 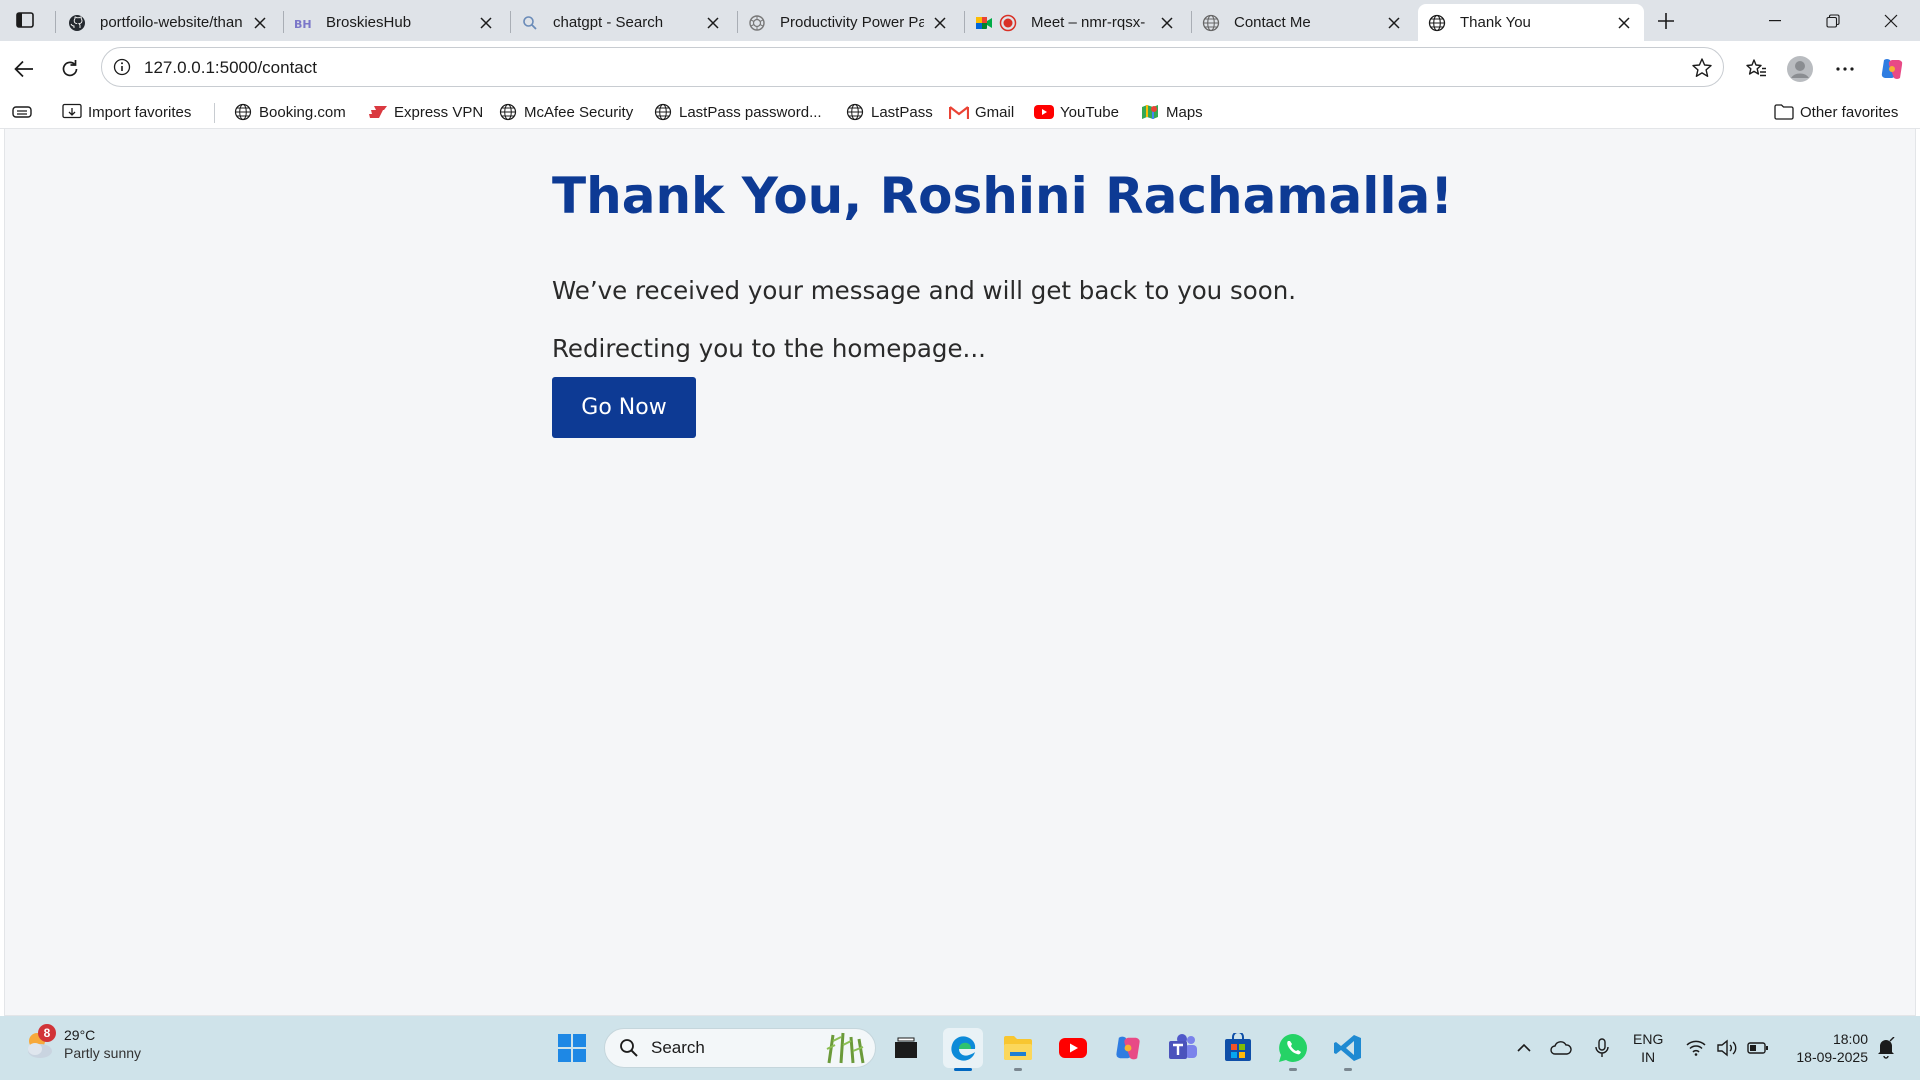 I want to click on task-view-icon, so click(x=906, y=1047).